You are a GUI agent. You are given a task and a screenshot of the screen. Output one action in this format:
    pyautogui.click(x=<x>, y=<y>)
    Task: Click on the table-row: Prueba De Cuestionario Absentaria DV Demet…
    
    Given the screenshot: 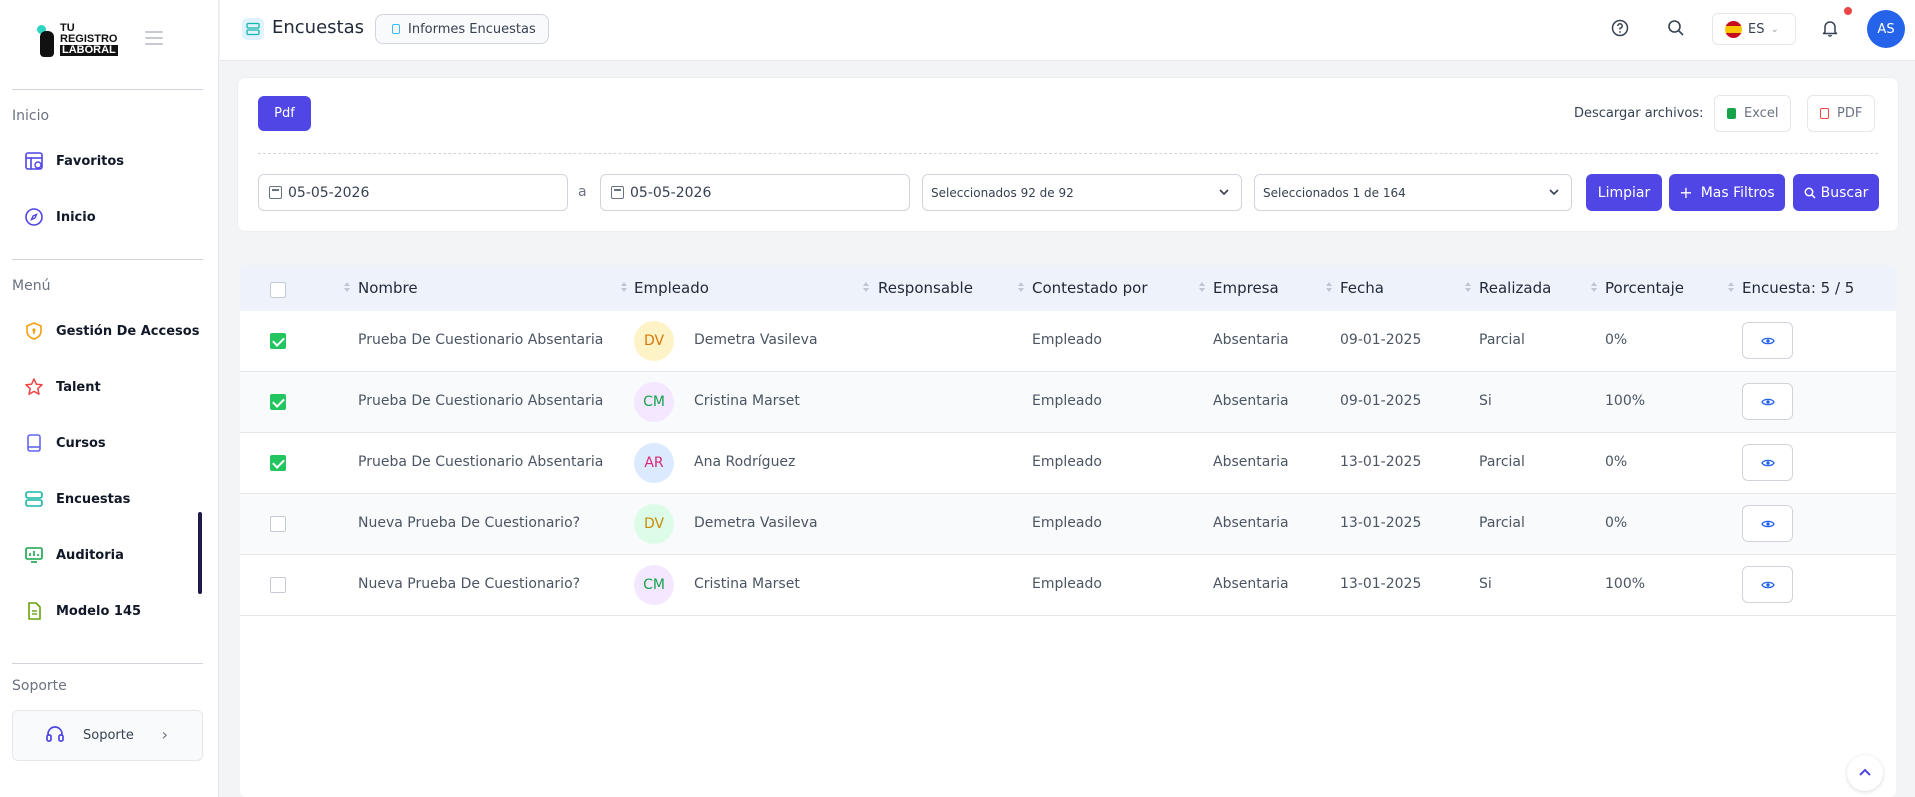 What is the action you would take?
    pyautogui.click(x=1068, y=341)
    